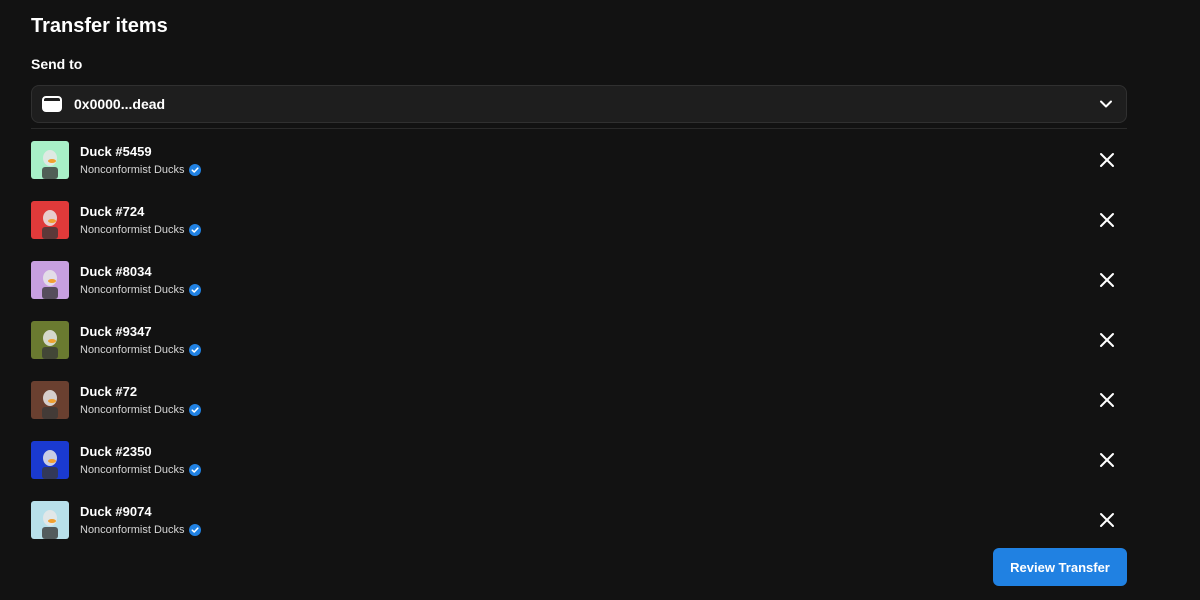 This screenshot has width=1200, height=600. I want to click on review-transfer-button: Review Transfer, so click(1060, 567).